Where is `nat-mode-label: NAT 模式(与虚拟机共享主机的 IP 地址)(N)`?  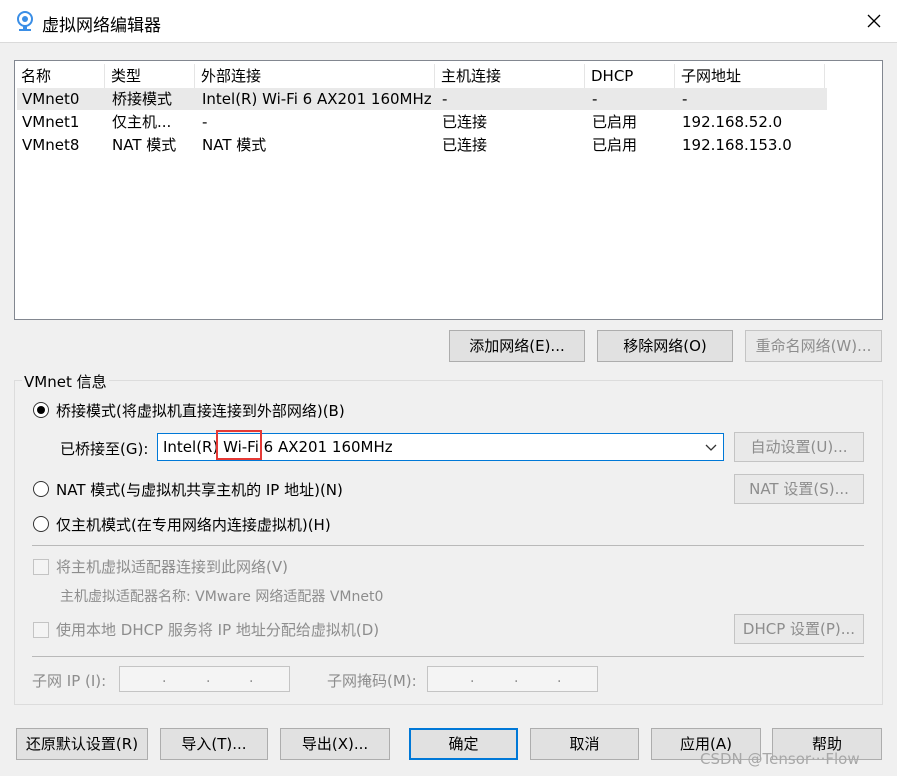
nat-mode-label: NAT 模式(与虚拟机共享主机的 IP 地址)(N) is located at coordinates (199, 489).